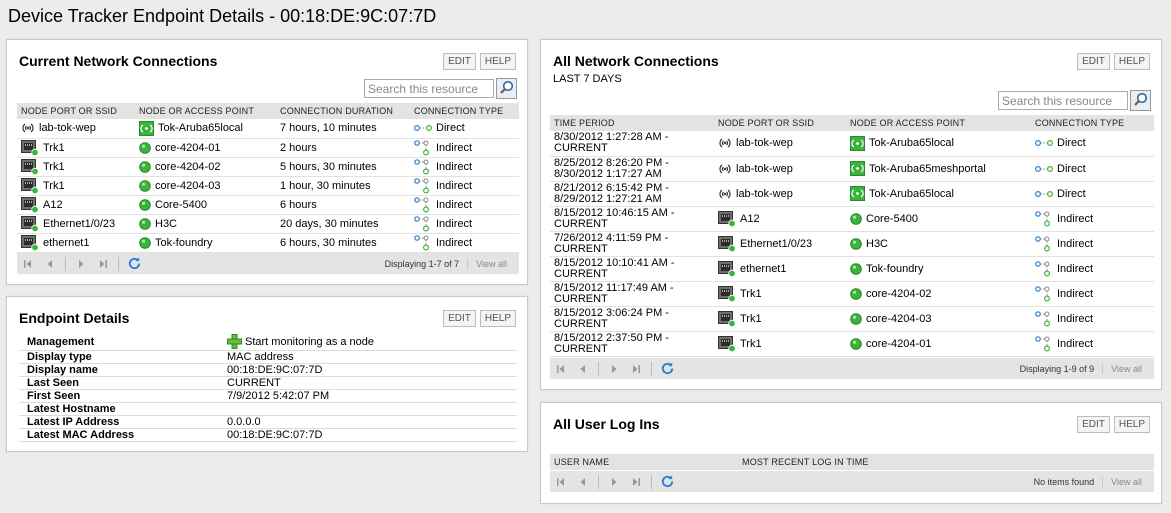 This screenshot has height=513, width=1171. Describe the element at coordinates (780, 219) in the screenshot. I see `port-cell: A12` at that location.